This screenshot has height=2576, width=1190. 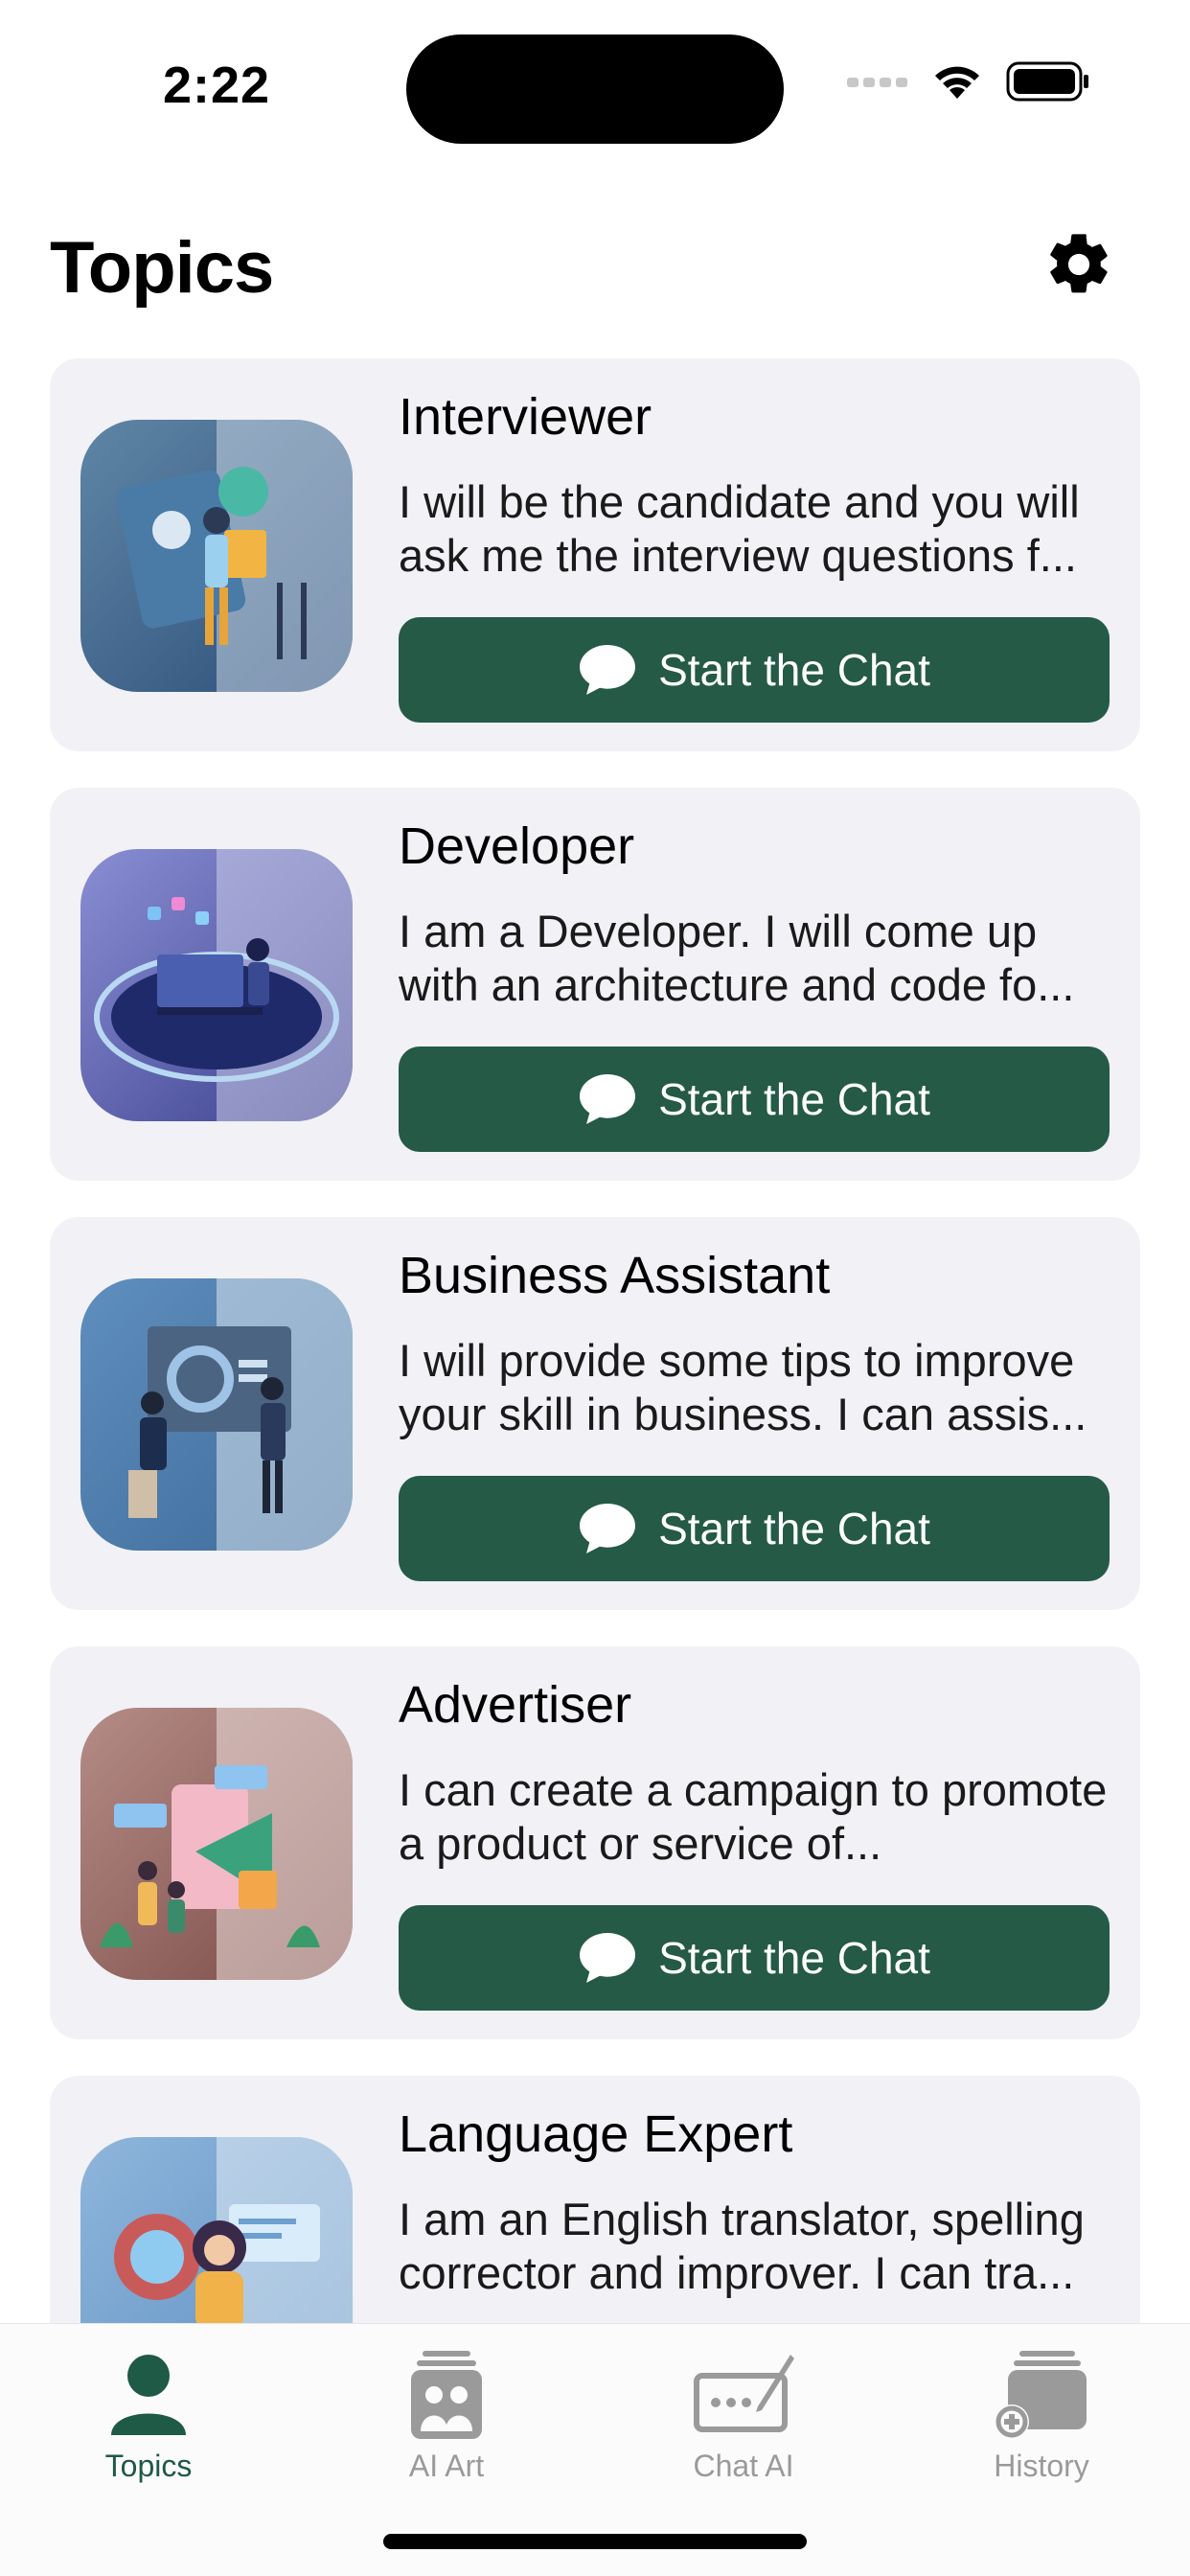 What do you see at coordinates (148, 2395) in the screenshot?
I see `person-icon` at bounding box center [148, 2395].